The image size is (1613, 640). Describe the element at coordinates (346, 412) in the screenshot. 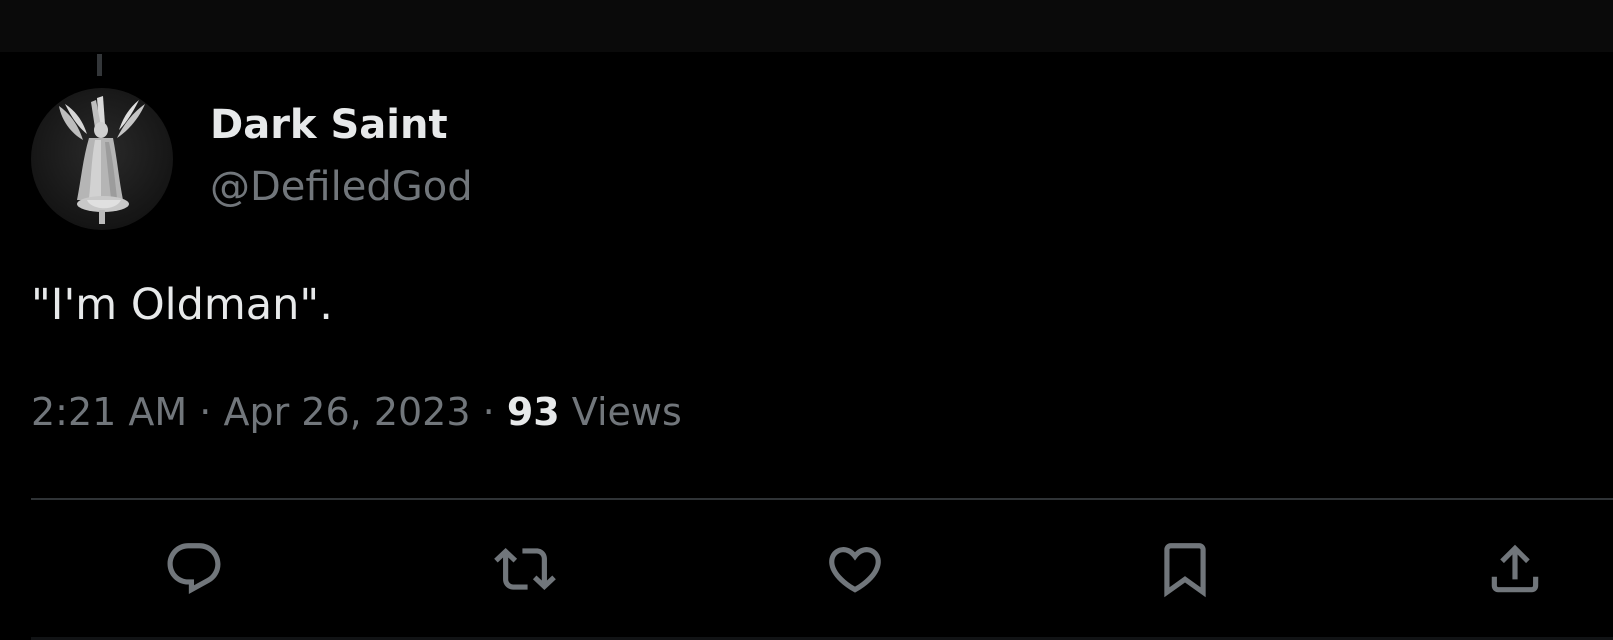

I see `tweet-date: Apr 26, 2023` at that location.